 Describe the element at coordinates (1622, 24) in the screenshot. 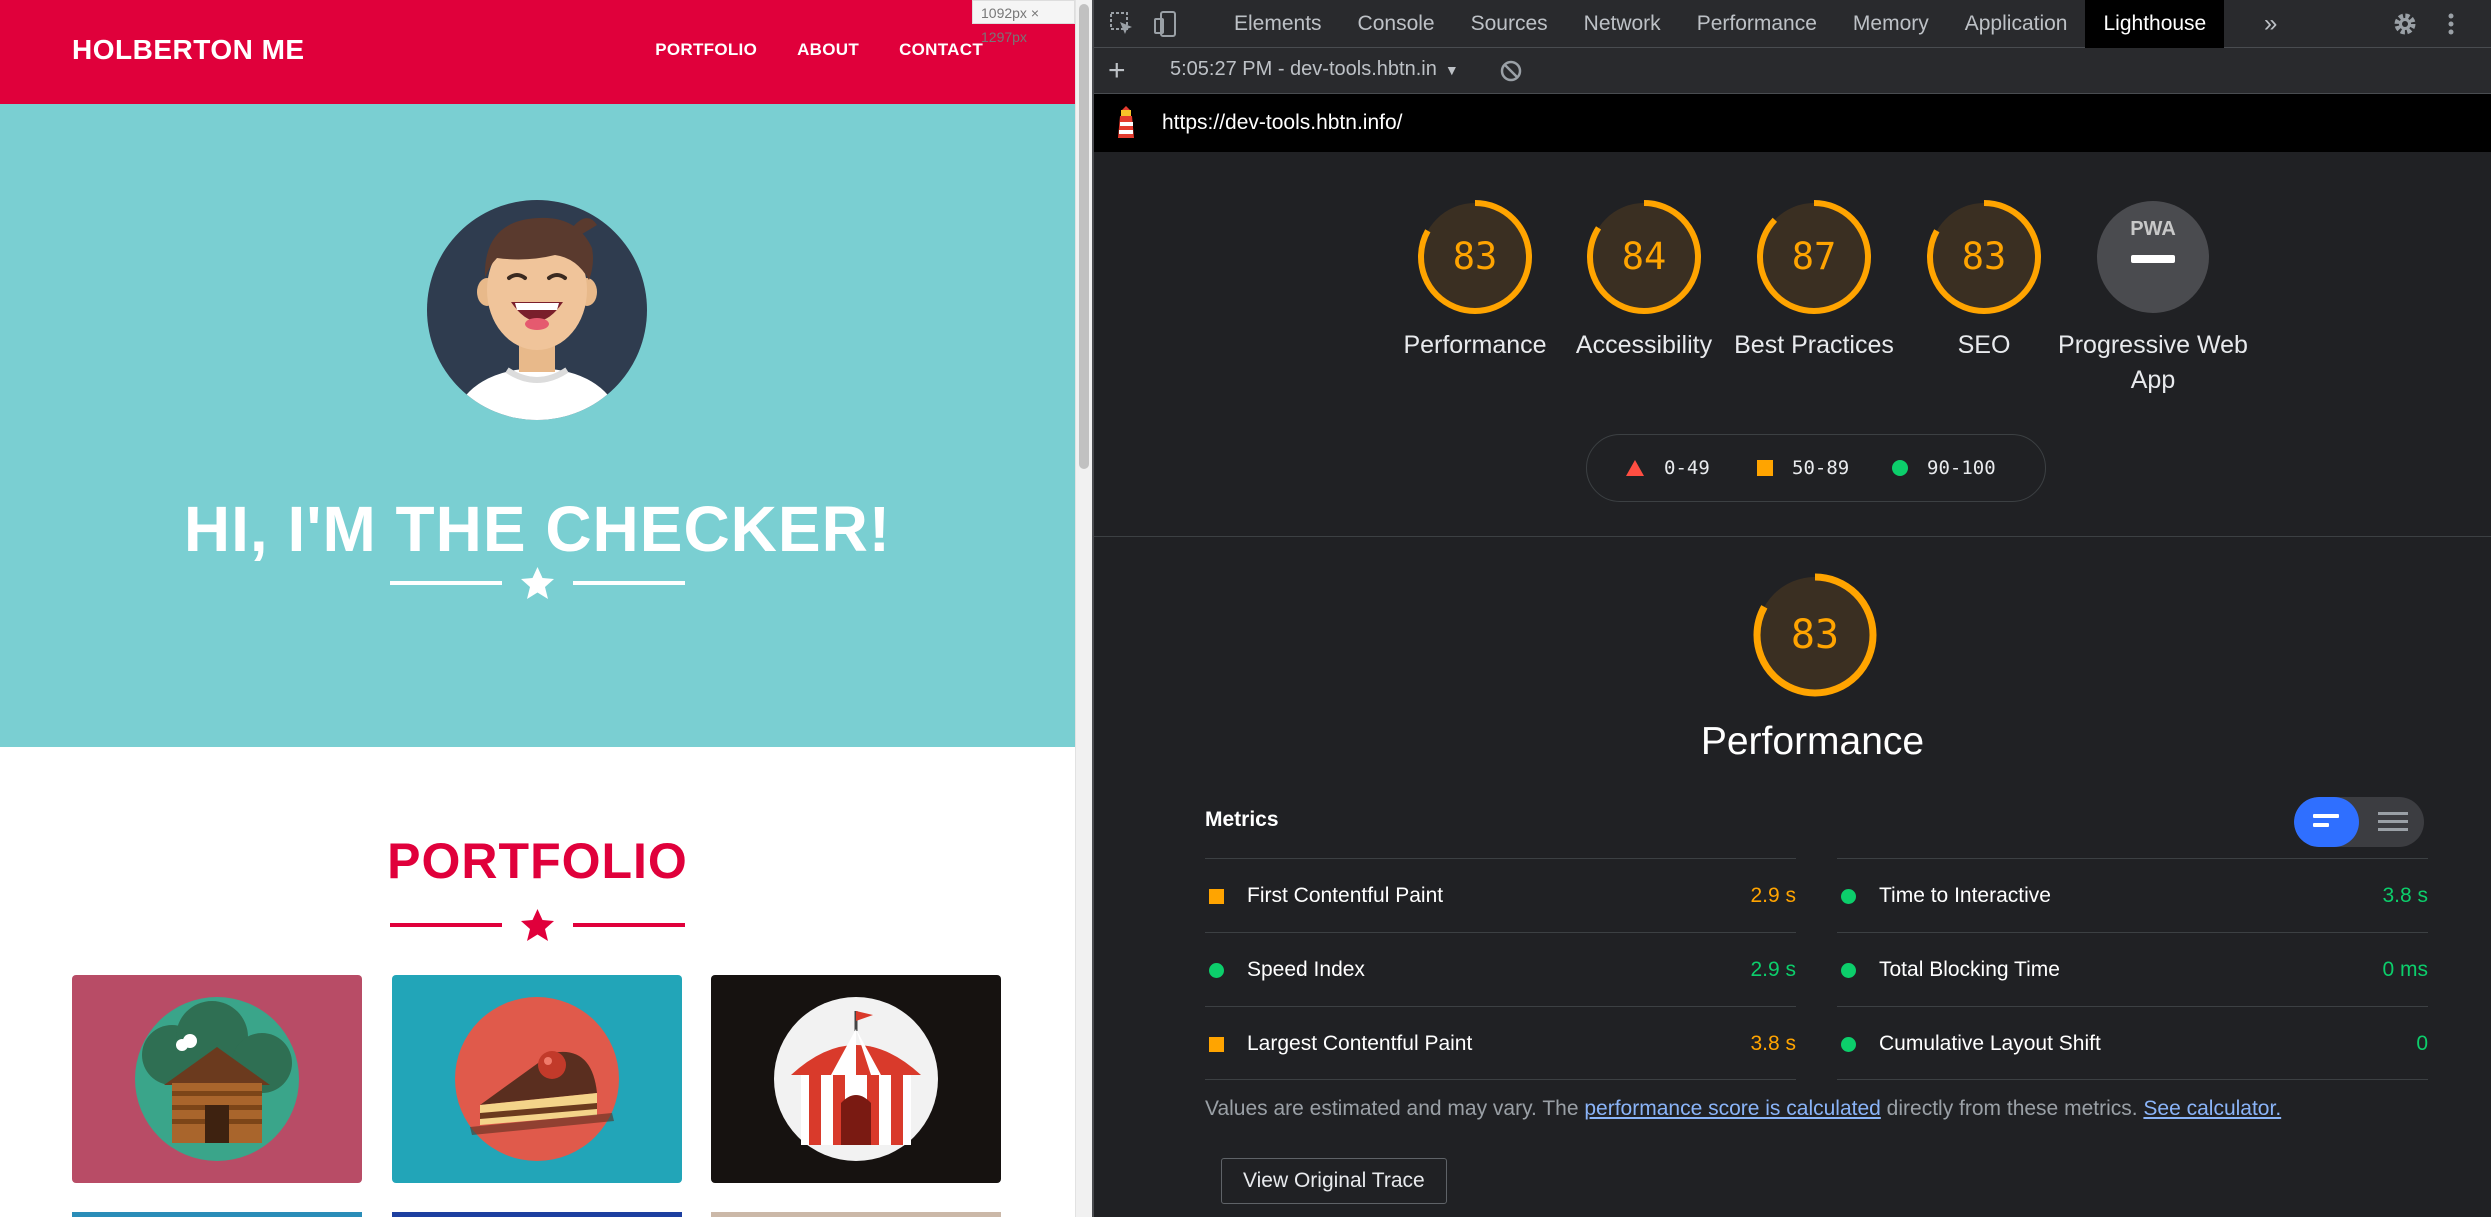

I see `tab-network: Network` at that location.